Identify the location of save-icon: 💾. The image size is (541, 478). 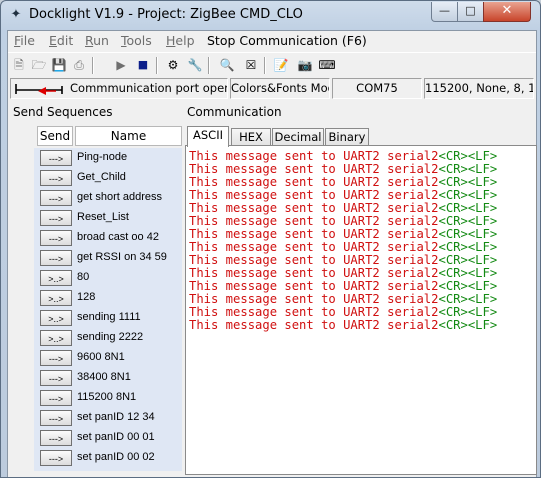
(59, 65).